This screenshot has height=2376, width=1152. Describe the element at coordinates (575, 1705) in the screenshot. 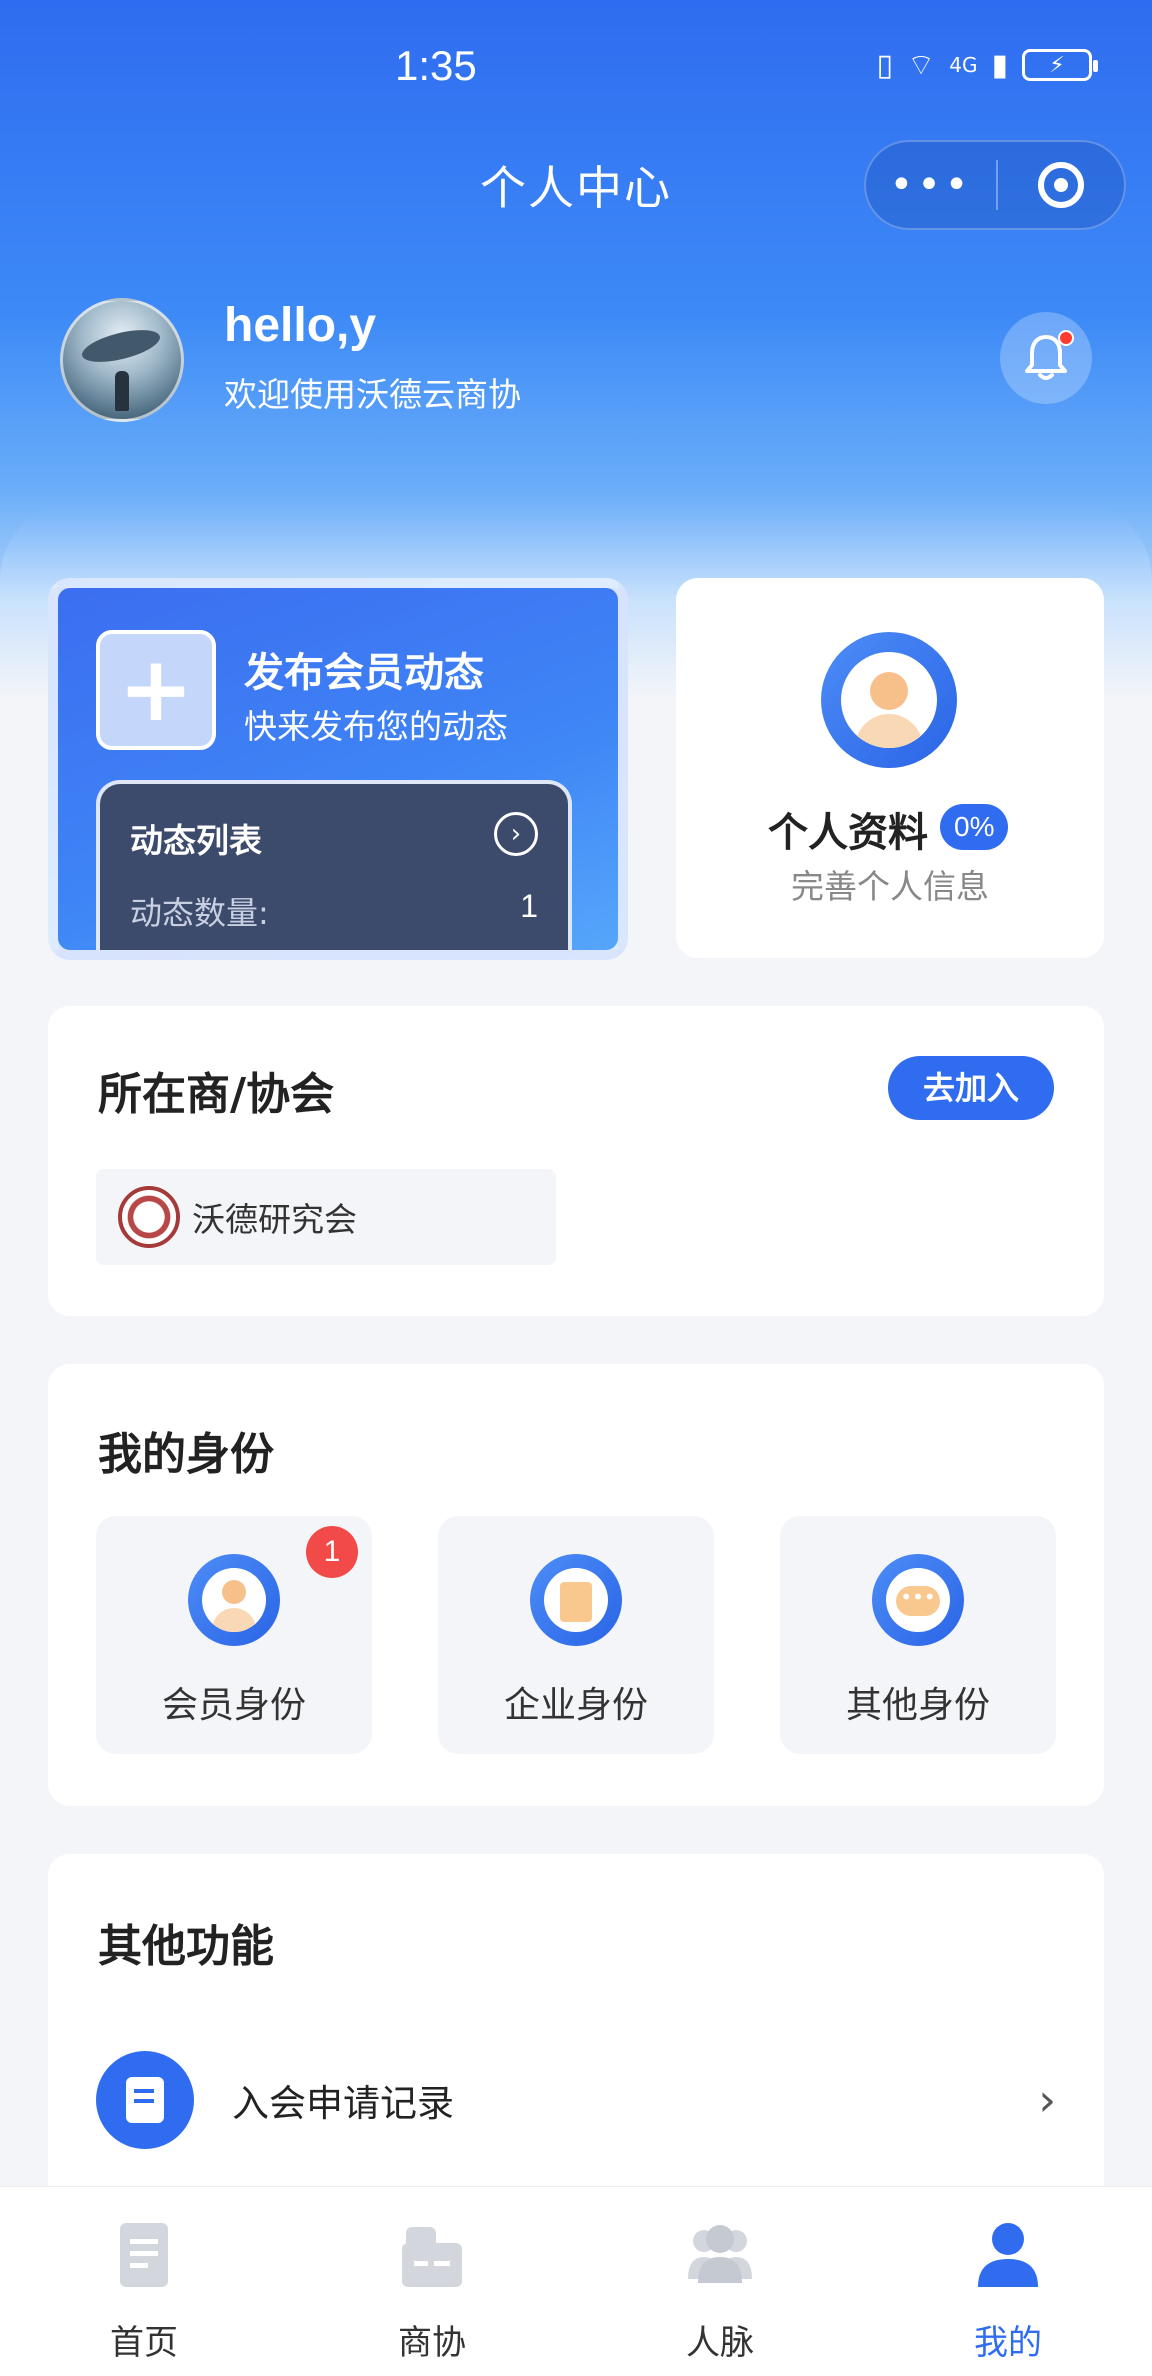

I see `identity-enterprise-label: 企业身份` at that location.